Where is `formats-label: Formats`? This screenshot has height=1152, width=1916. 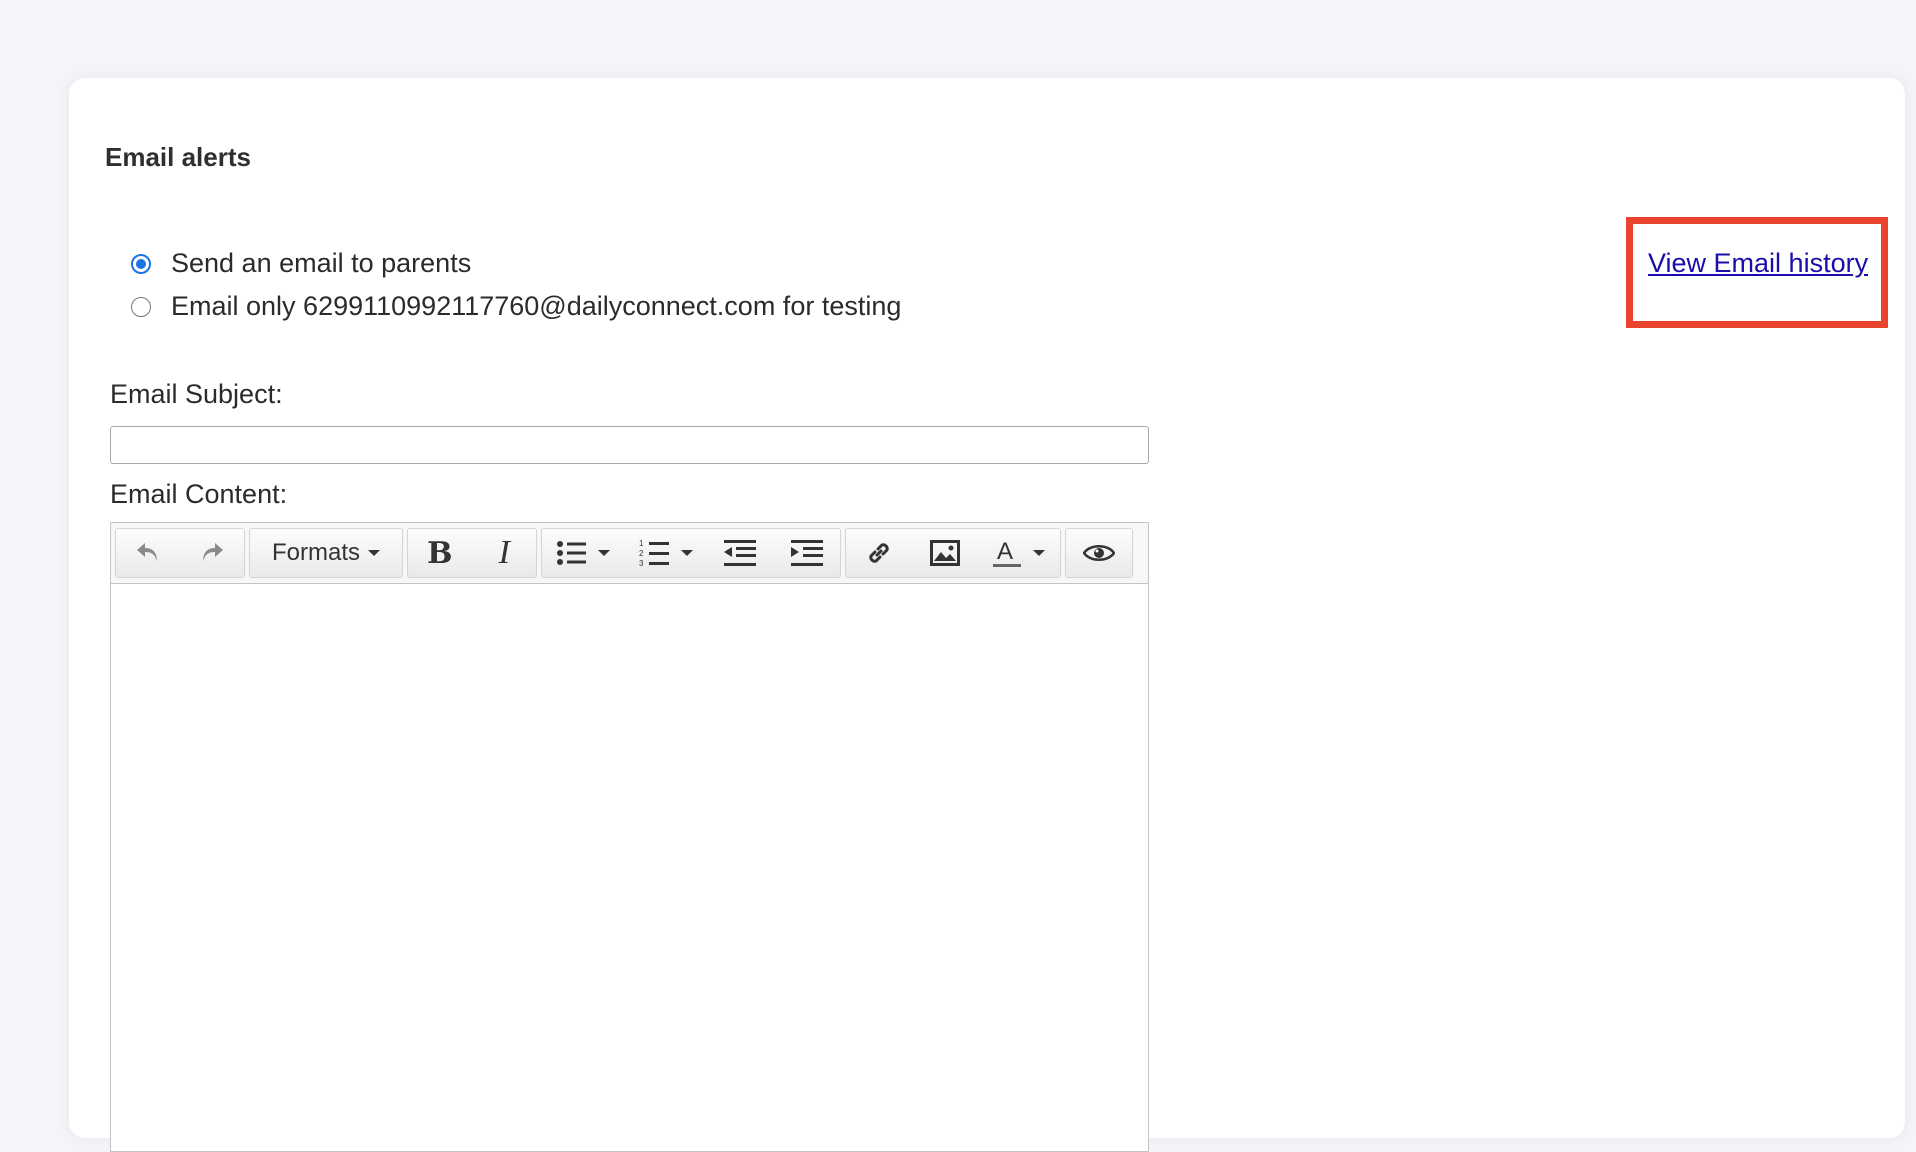
formats-label: Formats is located at coordinates (315, 552).